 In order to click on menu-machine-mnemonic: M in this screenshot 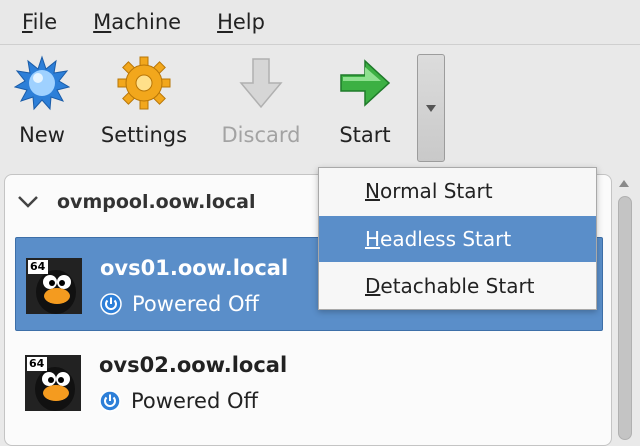, I will do `click(102, 22)`.